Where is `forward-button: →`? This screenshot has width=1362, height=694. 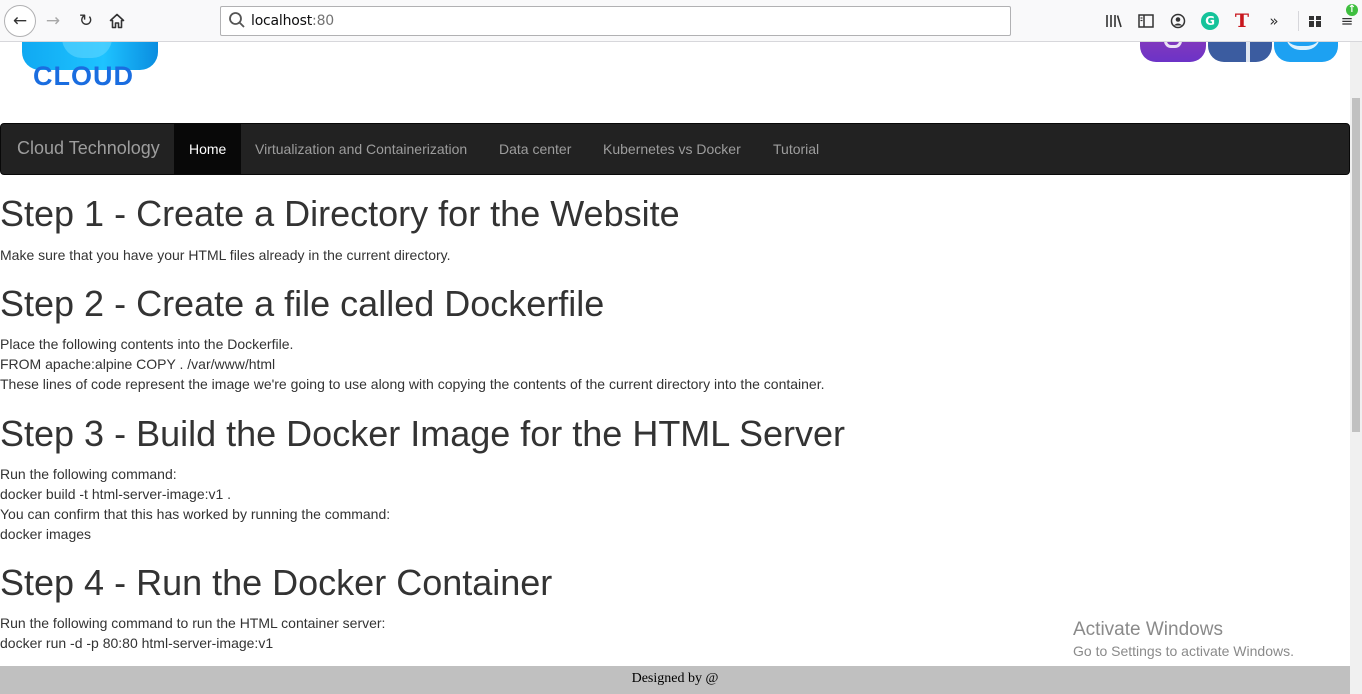
forward-button: → is located at coordinates (53, 21).